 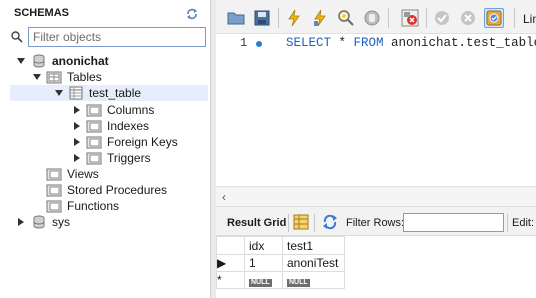 What do you see at coordinates (301, 222) in the screenshot?
I see `grid-layout-icon` at bounding box center [301, 222].